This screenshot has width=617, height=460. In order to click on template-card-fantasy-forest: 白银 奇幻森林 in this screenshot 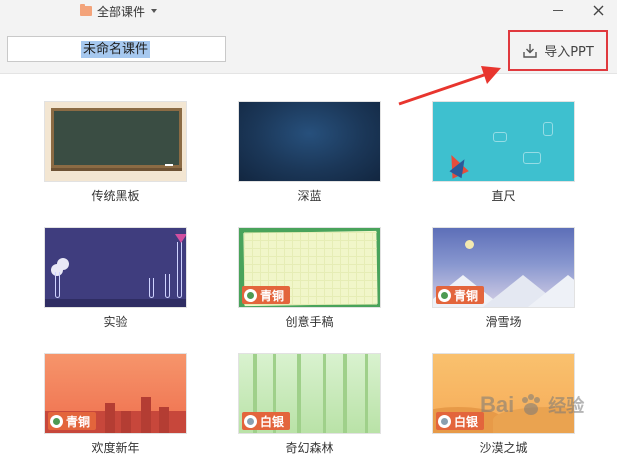, I will do `click(309, 404)`.